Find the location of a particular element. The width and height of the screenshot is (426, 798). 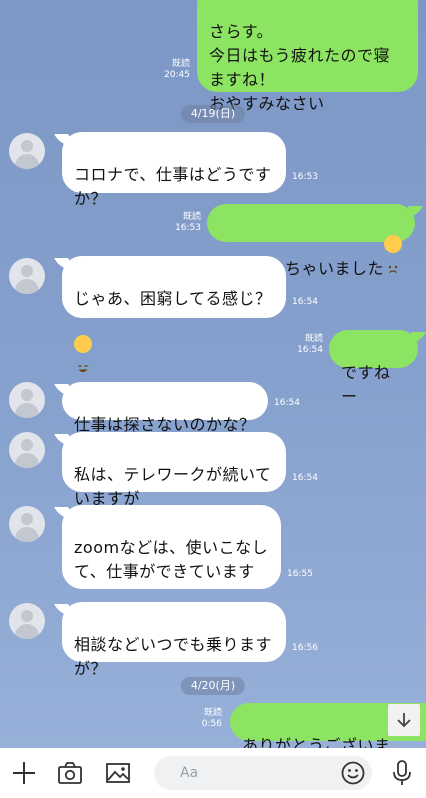

message-text: コロナで、仕事はどうですか？ is located at coordinates (173, 186).